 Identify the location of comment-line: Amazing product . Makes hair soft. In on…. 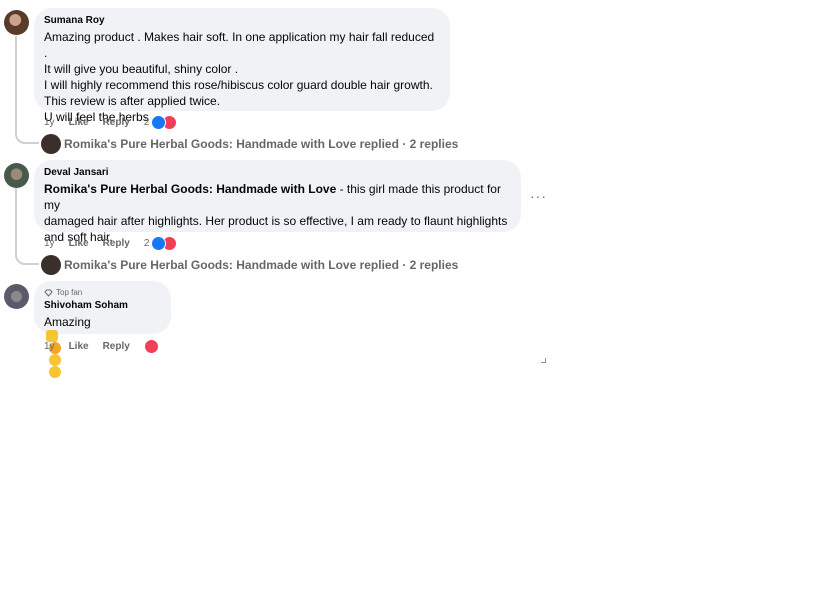
(239, 45).